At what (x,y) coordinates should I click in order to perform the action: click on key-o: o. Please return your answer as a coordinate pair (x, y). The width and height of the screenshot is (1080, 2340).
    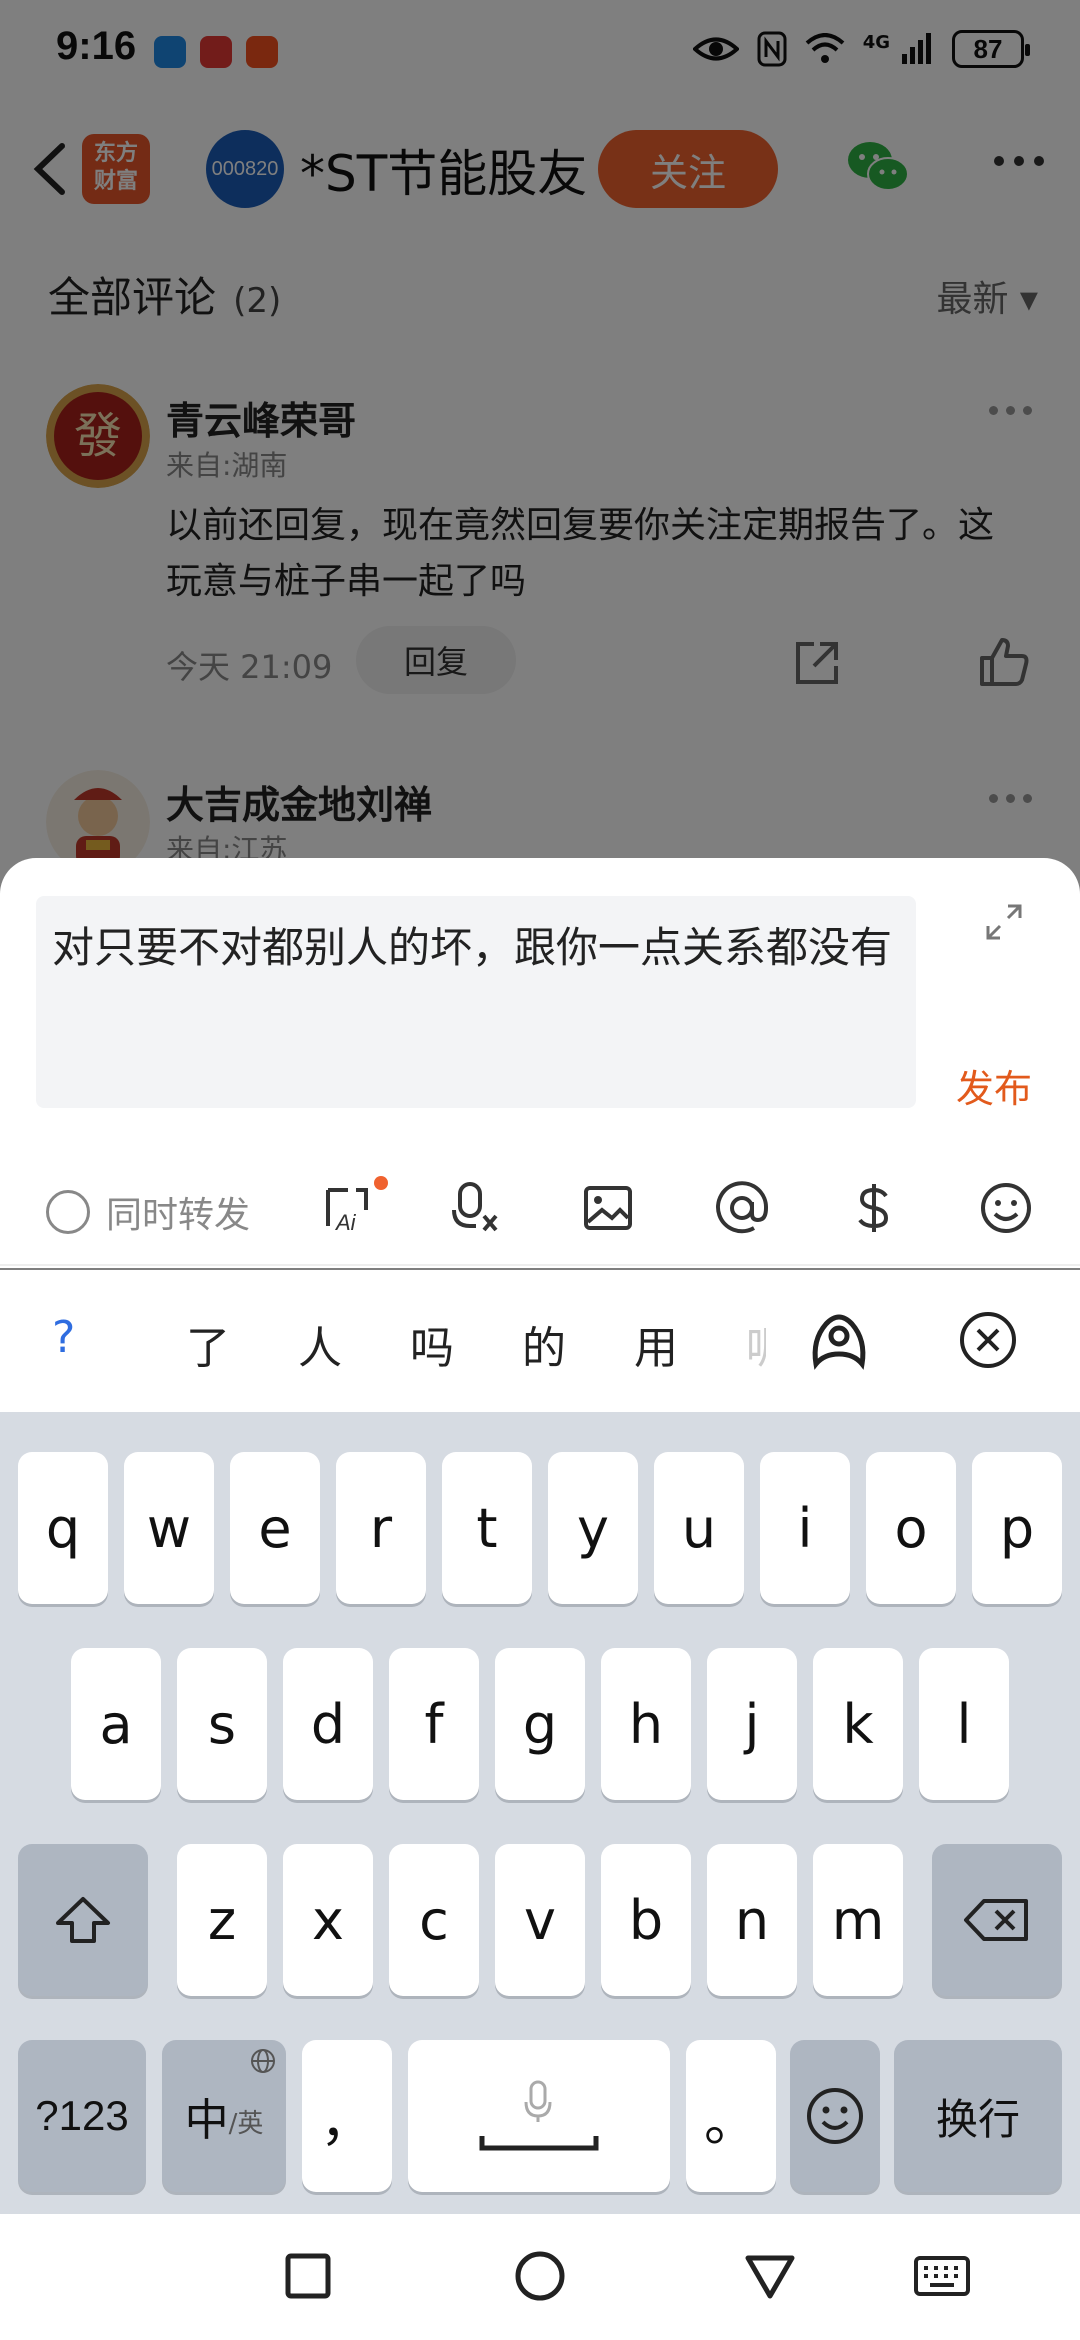
    Looking at the image, I should click on (911, 1528).